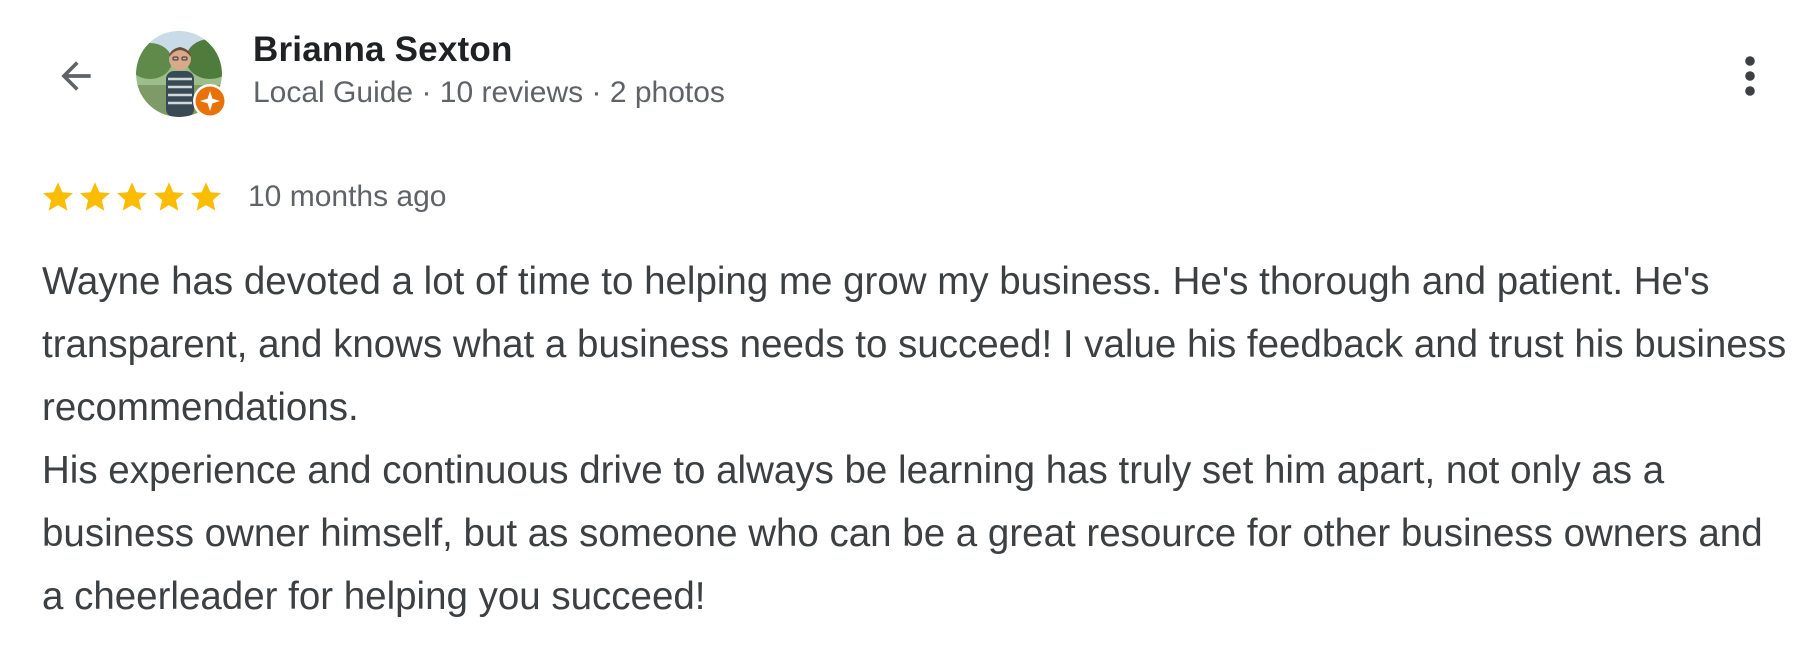  Describe the element at coordinates (243, 197) in the screenshot. I see `rating-row: 10 months ago` at that location.